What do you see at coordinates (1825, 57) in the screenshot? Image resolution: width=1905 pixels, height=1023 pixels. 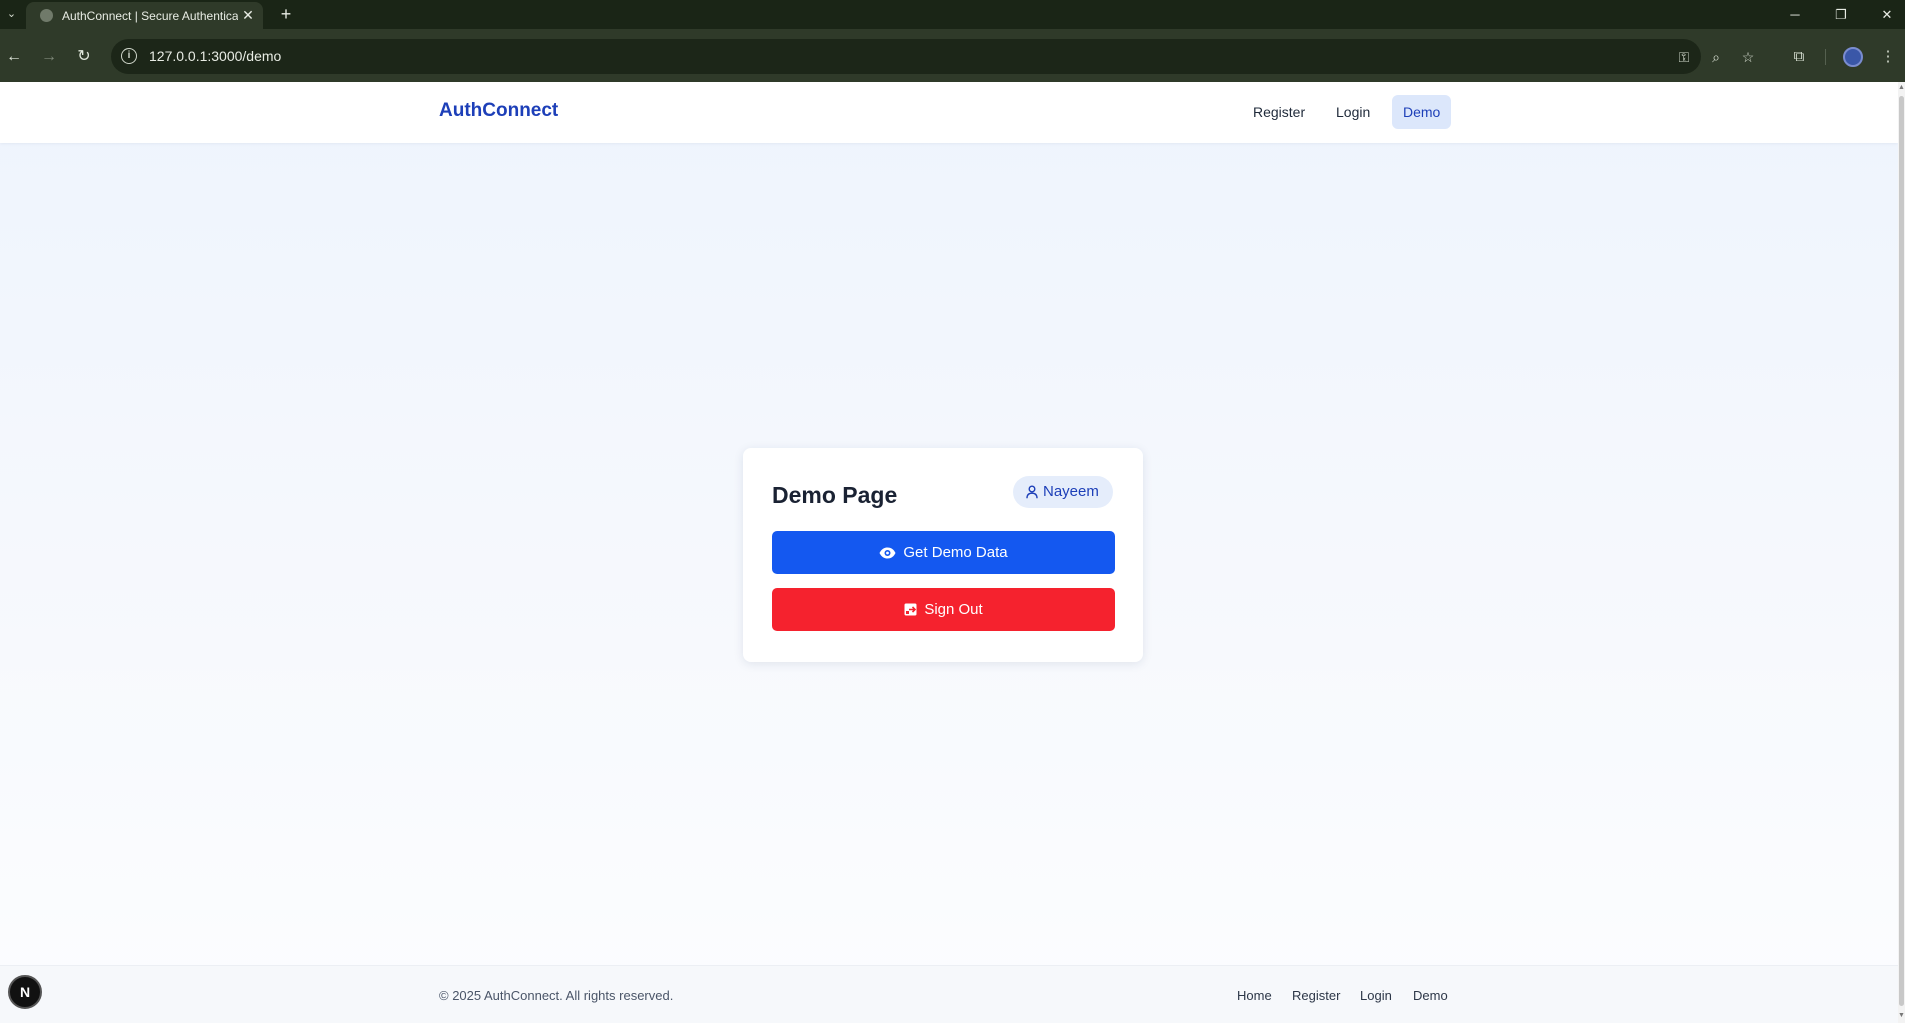 I see `toolbar-divider` at bounding box center [1825, 57].